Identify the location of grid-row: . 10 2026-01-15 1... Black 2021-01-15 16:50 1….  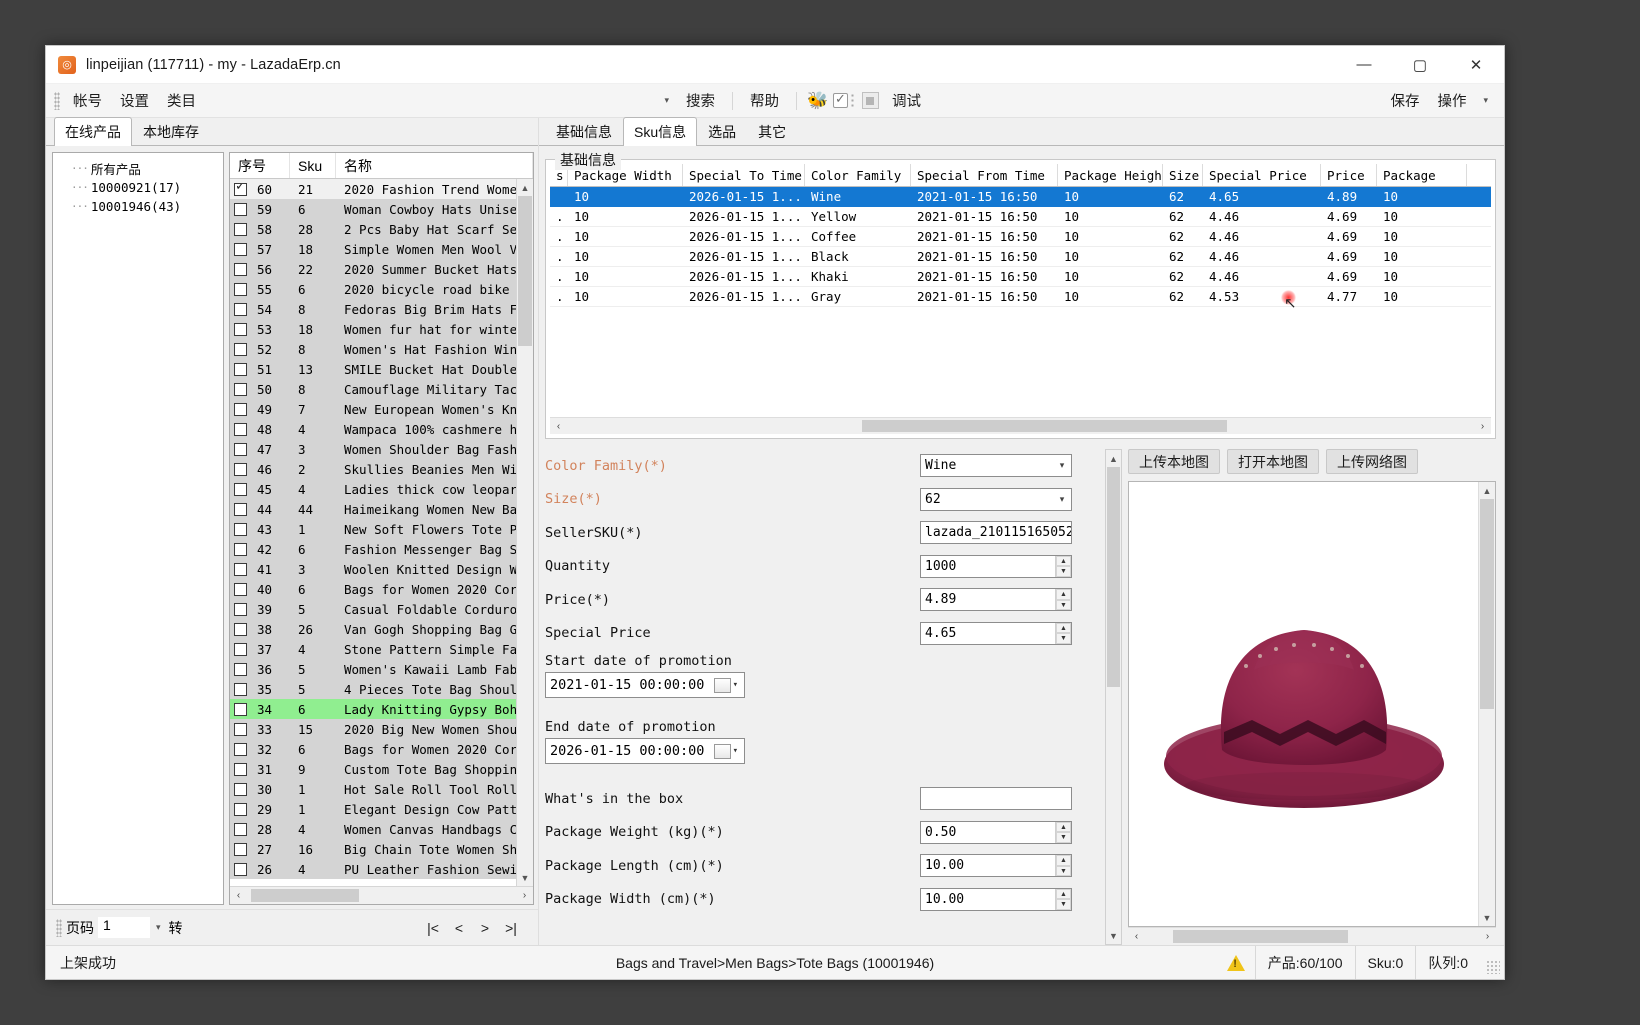
(1020, 257).